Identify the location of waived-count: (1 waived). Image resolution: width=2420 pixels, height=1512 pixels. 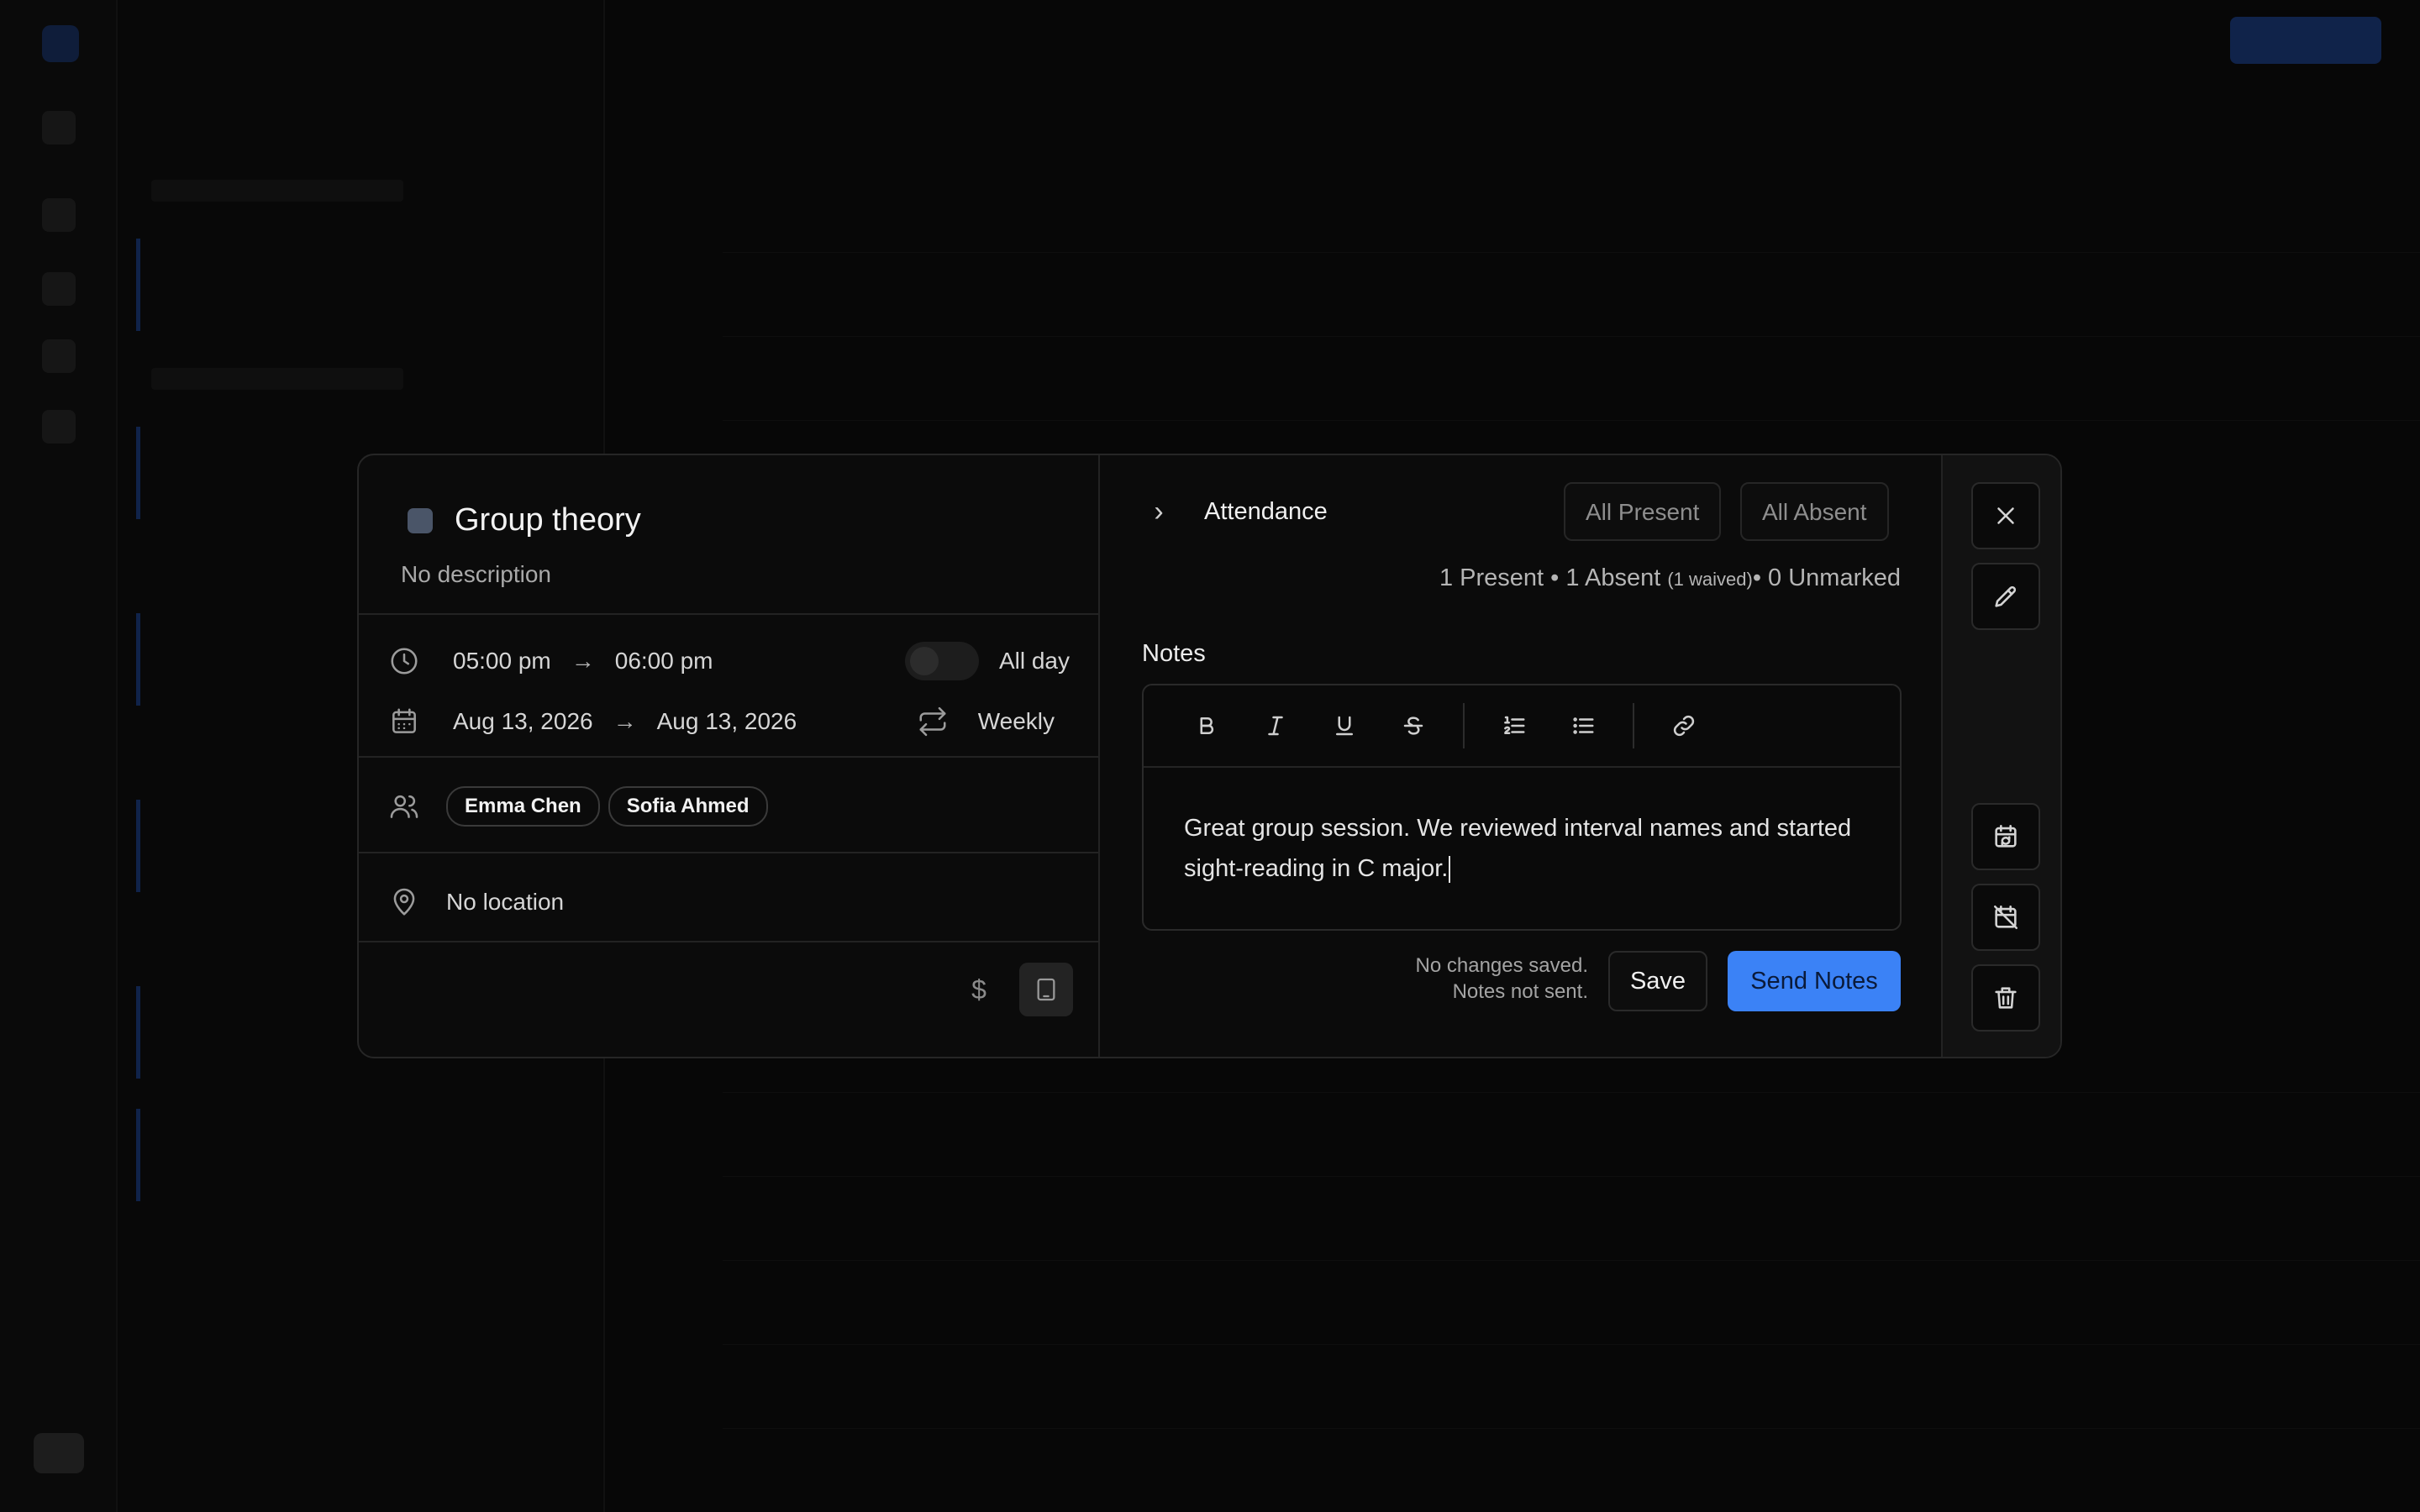
(1710, 579).